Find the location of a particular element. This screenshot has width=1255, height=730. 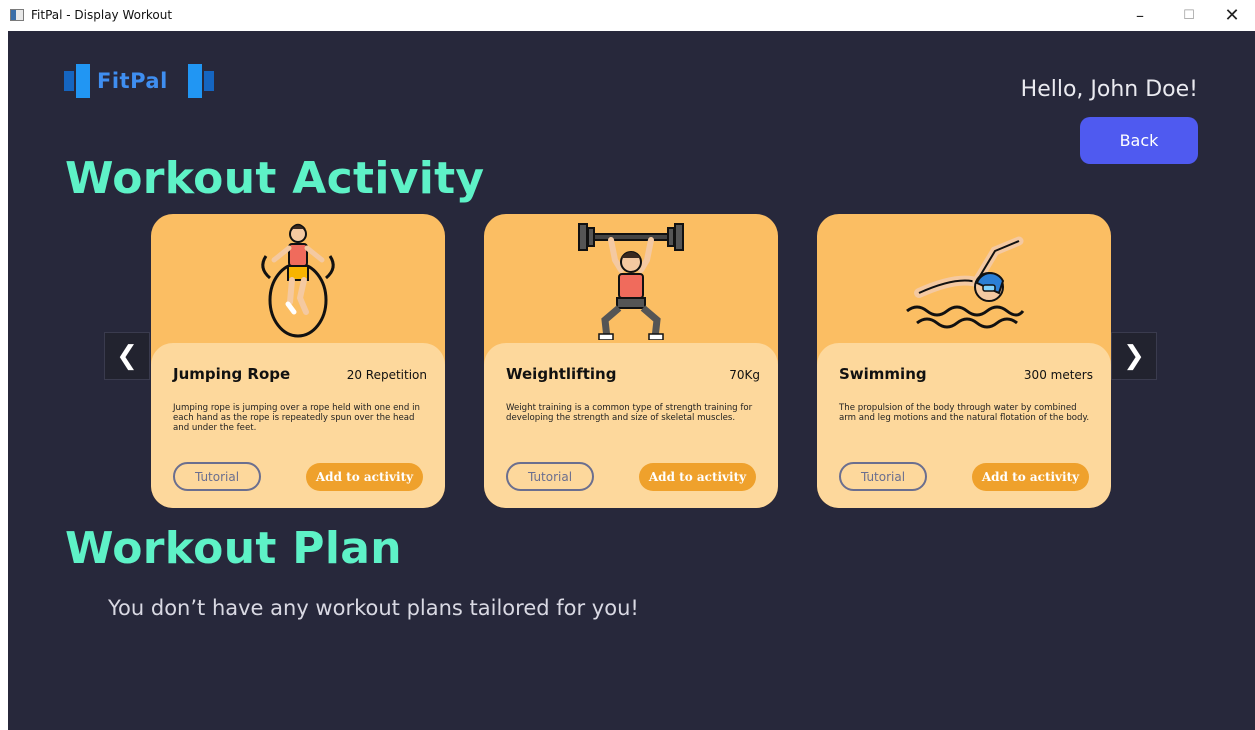

activity-name: Weightlifting is located at coordinates (561, 374).